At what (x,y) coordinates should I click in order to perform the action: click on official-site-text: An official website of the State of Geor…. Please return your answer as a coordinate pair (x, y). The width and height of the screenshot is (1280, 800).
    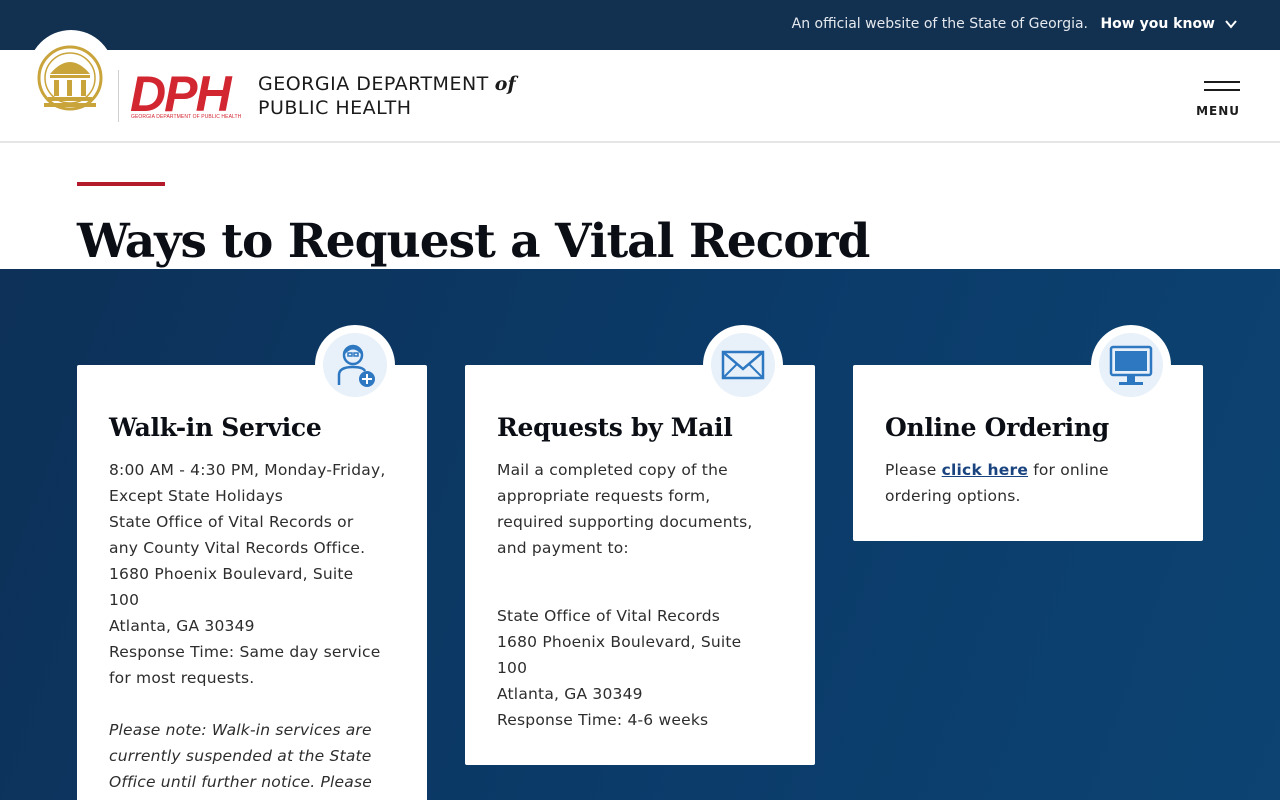
    Looking at the image, I should click on (939, 24).